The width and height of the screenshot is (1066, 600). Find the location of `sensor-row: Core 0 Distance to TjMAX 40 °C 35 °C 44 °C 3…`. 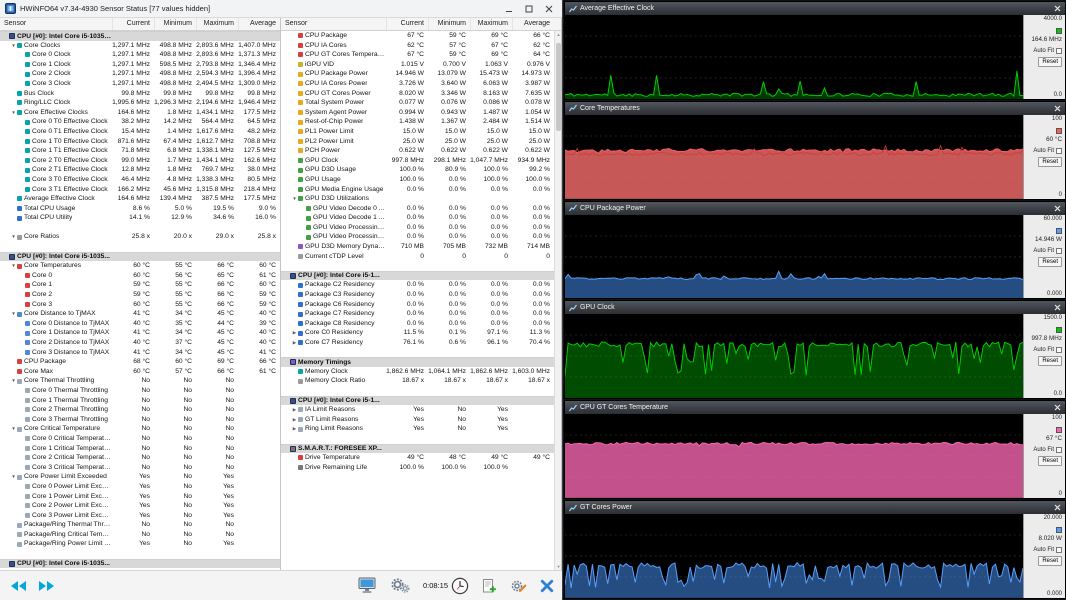

sensor-row: Core 0 Distance to TjMAX 40 °C 35 °C 44 °C 3… is located at coordinates (140, 324).